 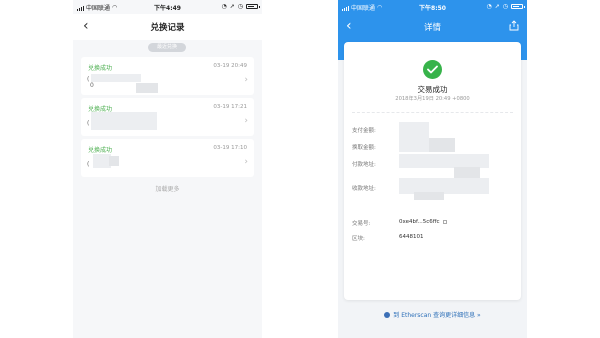 I want to click on block-label: 区块:, so click(x=358, y=239).